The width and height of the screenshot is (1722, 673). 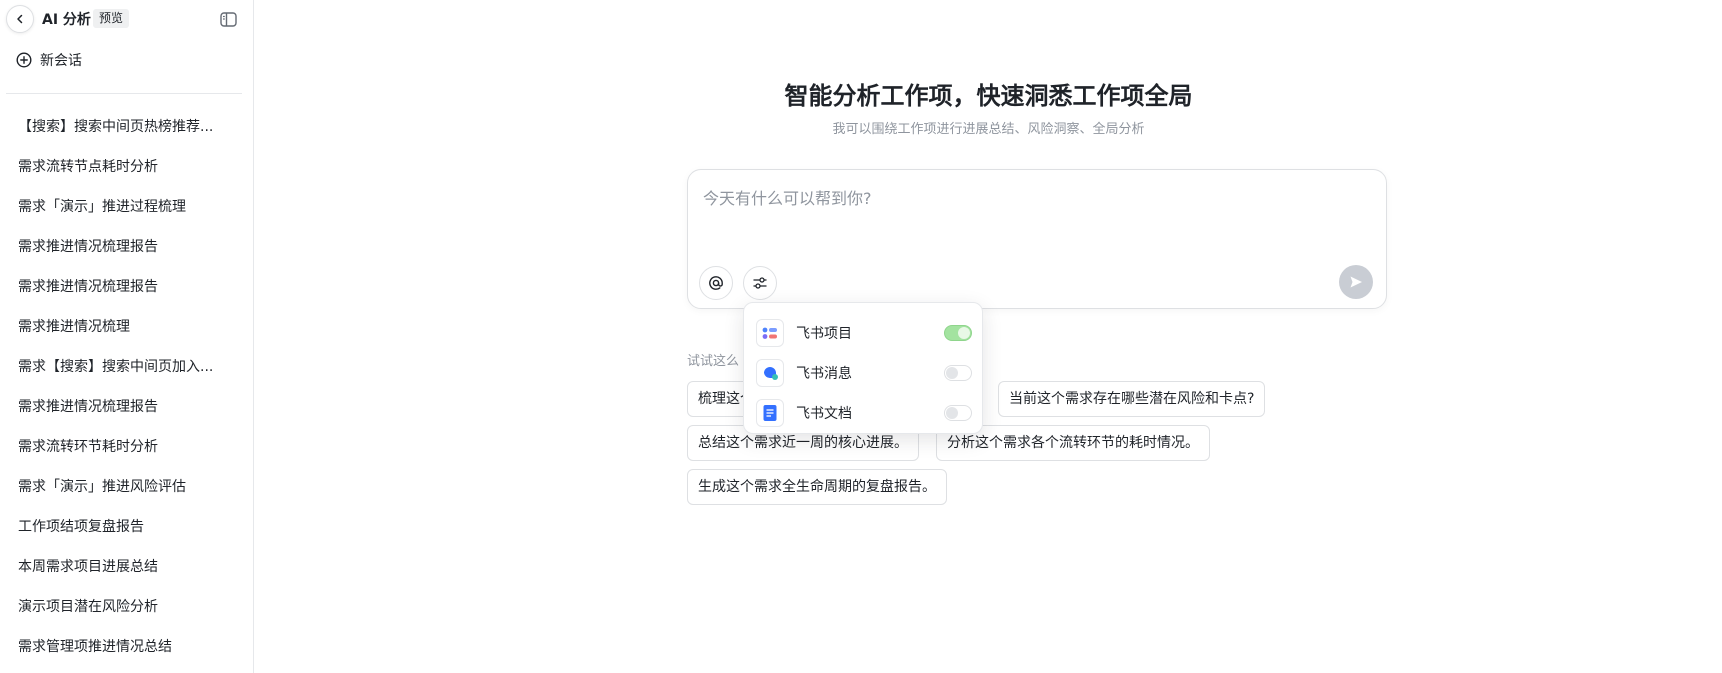 I want to click on settings-sliders-button, so click(x=760, y=283).